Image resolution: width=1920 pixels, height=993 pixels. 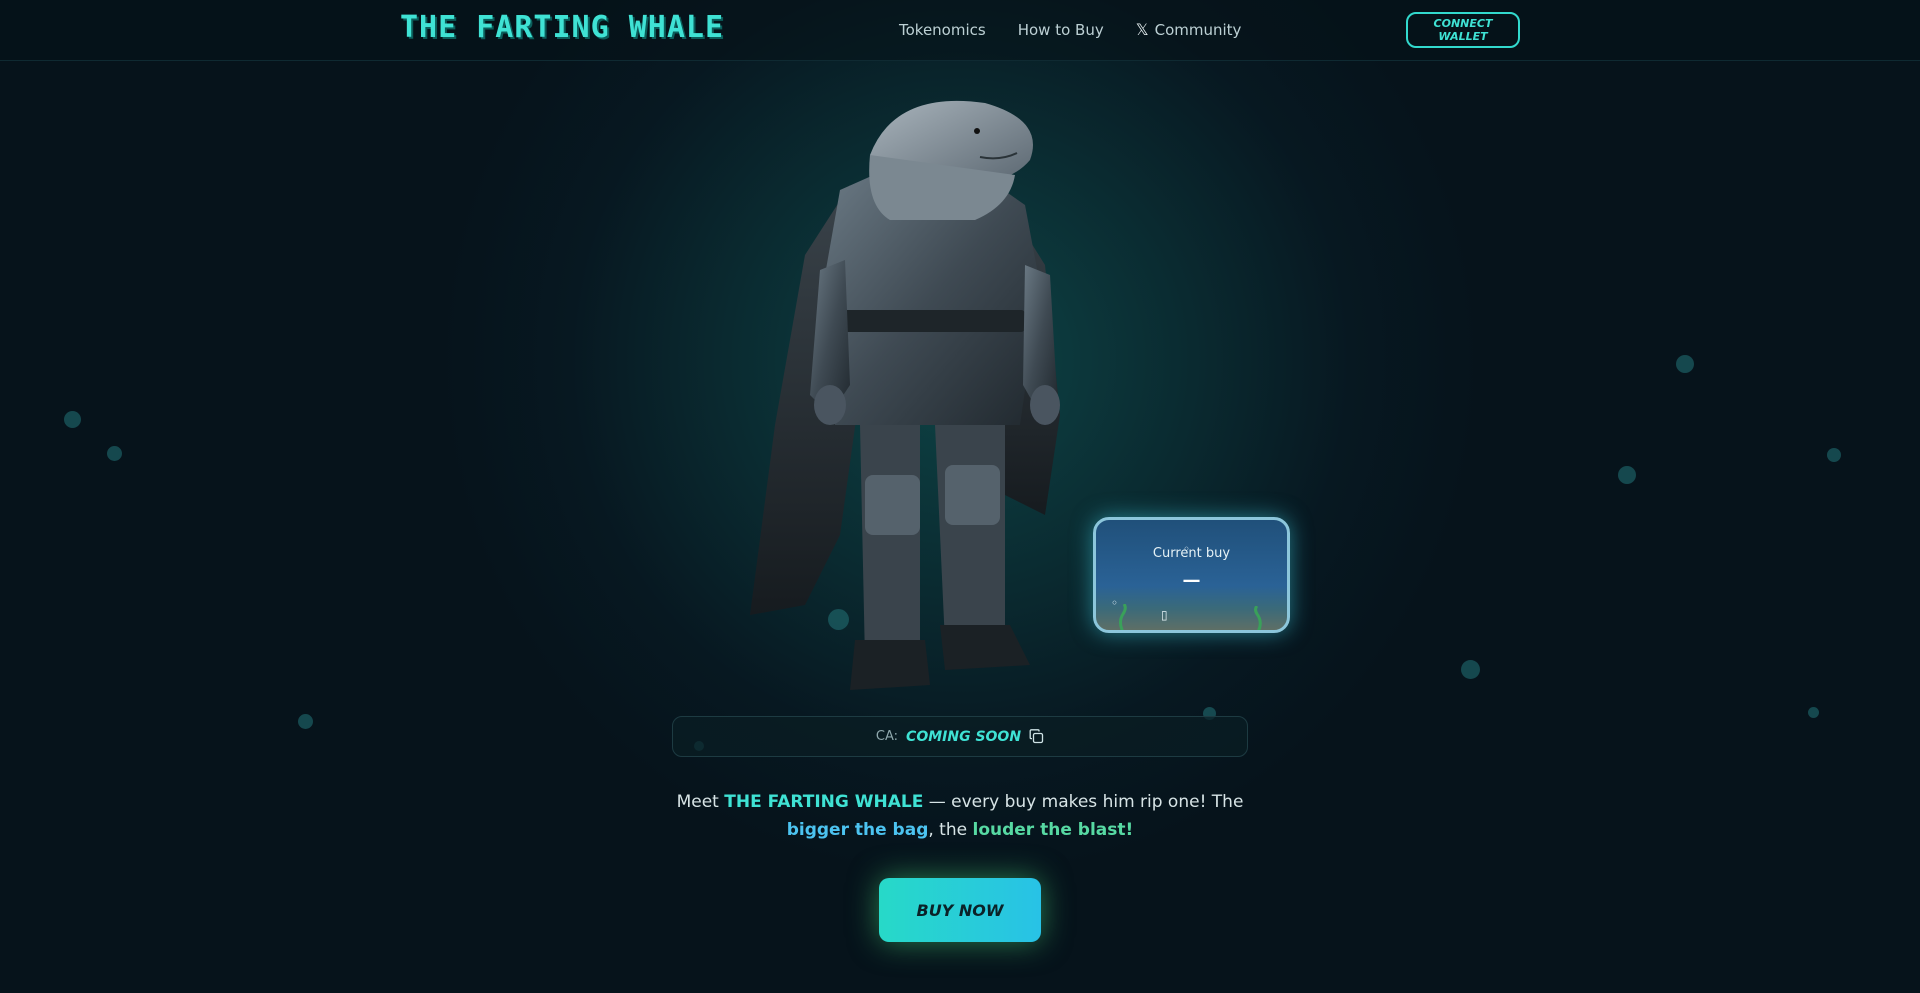 What do you see at coordinates (1191, 553) in the screenshot?
I see `current-buy-label: Current buy` at bounding box center [1191, 553].